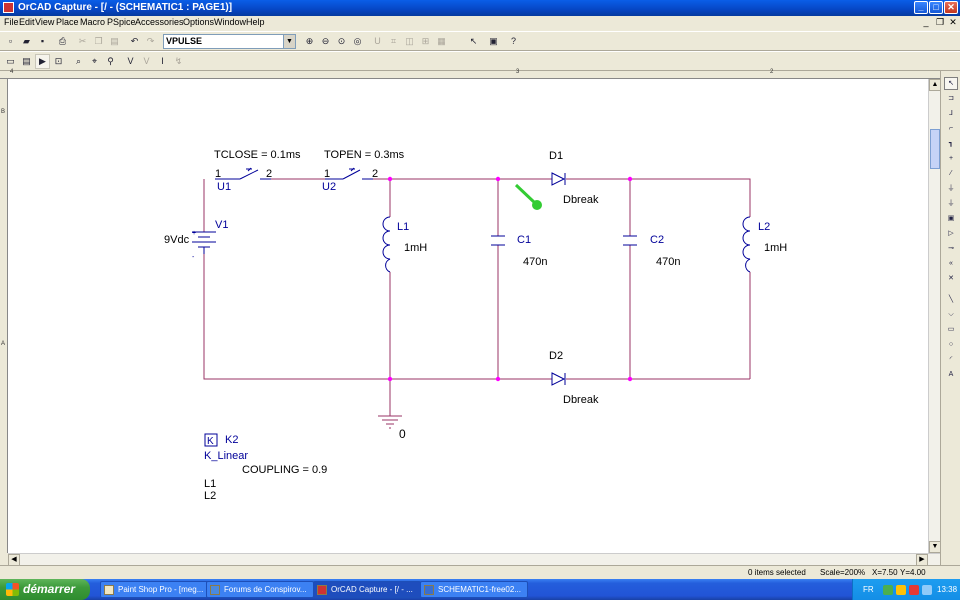 This screenshot has height=600, width=960. I want to click on menu-edit: Edit, so click(27, 22).